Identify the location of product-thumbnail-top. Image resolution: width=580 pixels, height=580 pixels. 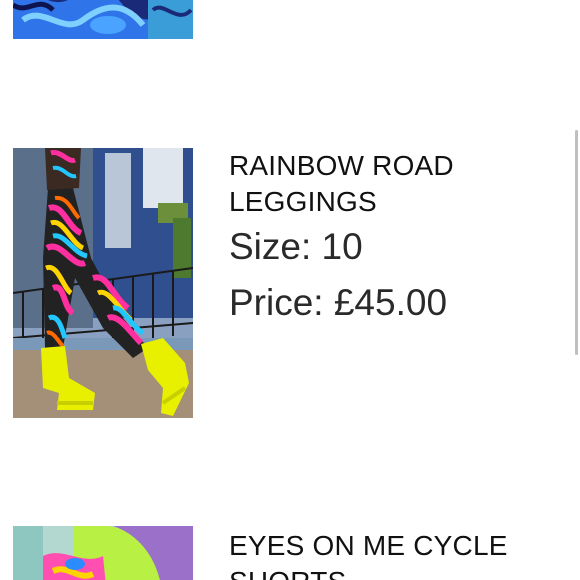
(103, 19).